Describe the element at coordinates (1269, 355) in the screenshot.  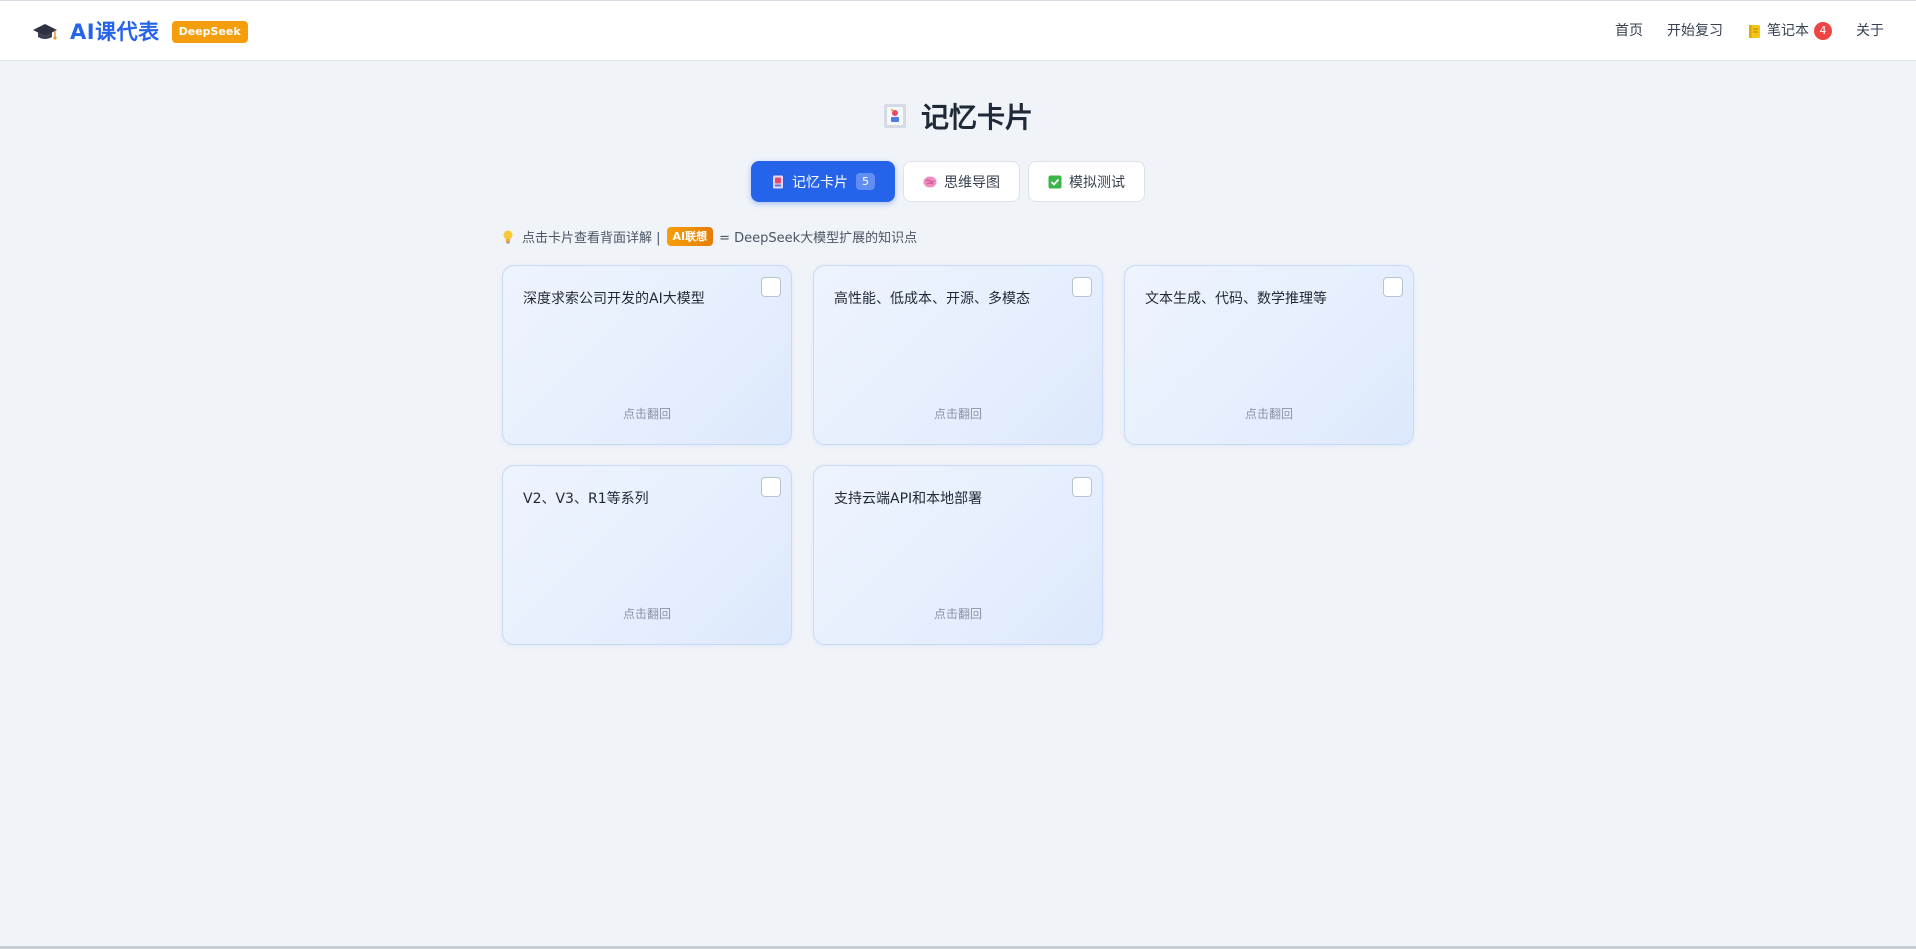
I see `memory-card: 文本生成、代码、数学推理等 点击翻回` at that location.